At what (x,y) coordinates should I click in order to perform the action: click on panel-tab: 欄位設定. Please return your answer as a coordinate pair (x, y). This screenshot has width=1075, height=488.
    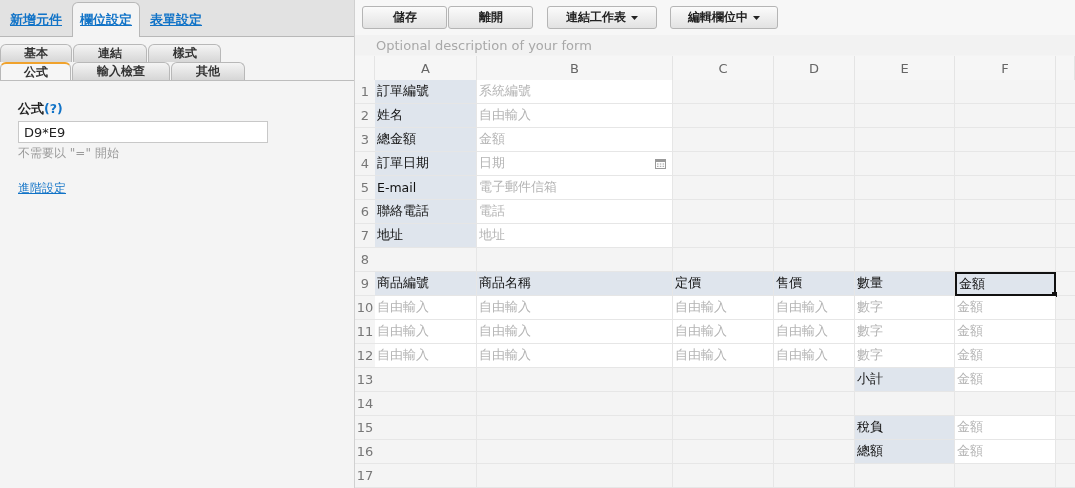
    Looking at the image, I should click on (106, 19).